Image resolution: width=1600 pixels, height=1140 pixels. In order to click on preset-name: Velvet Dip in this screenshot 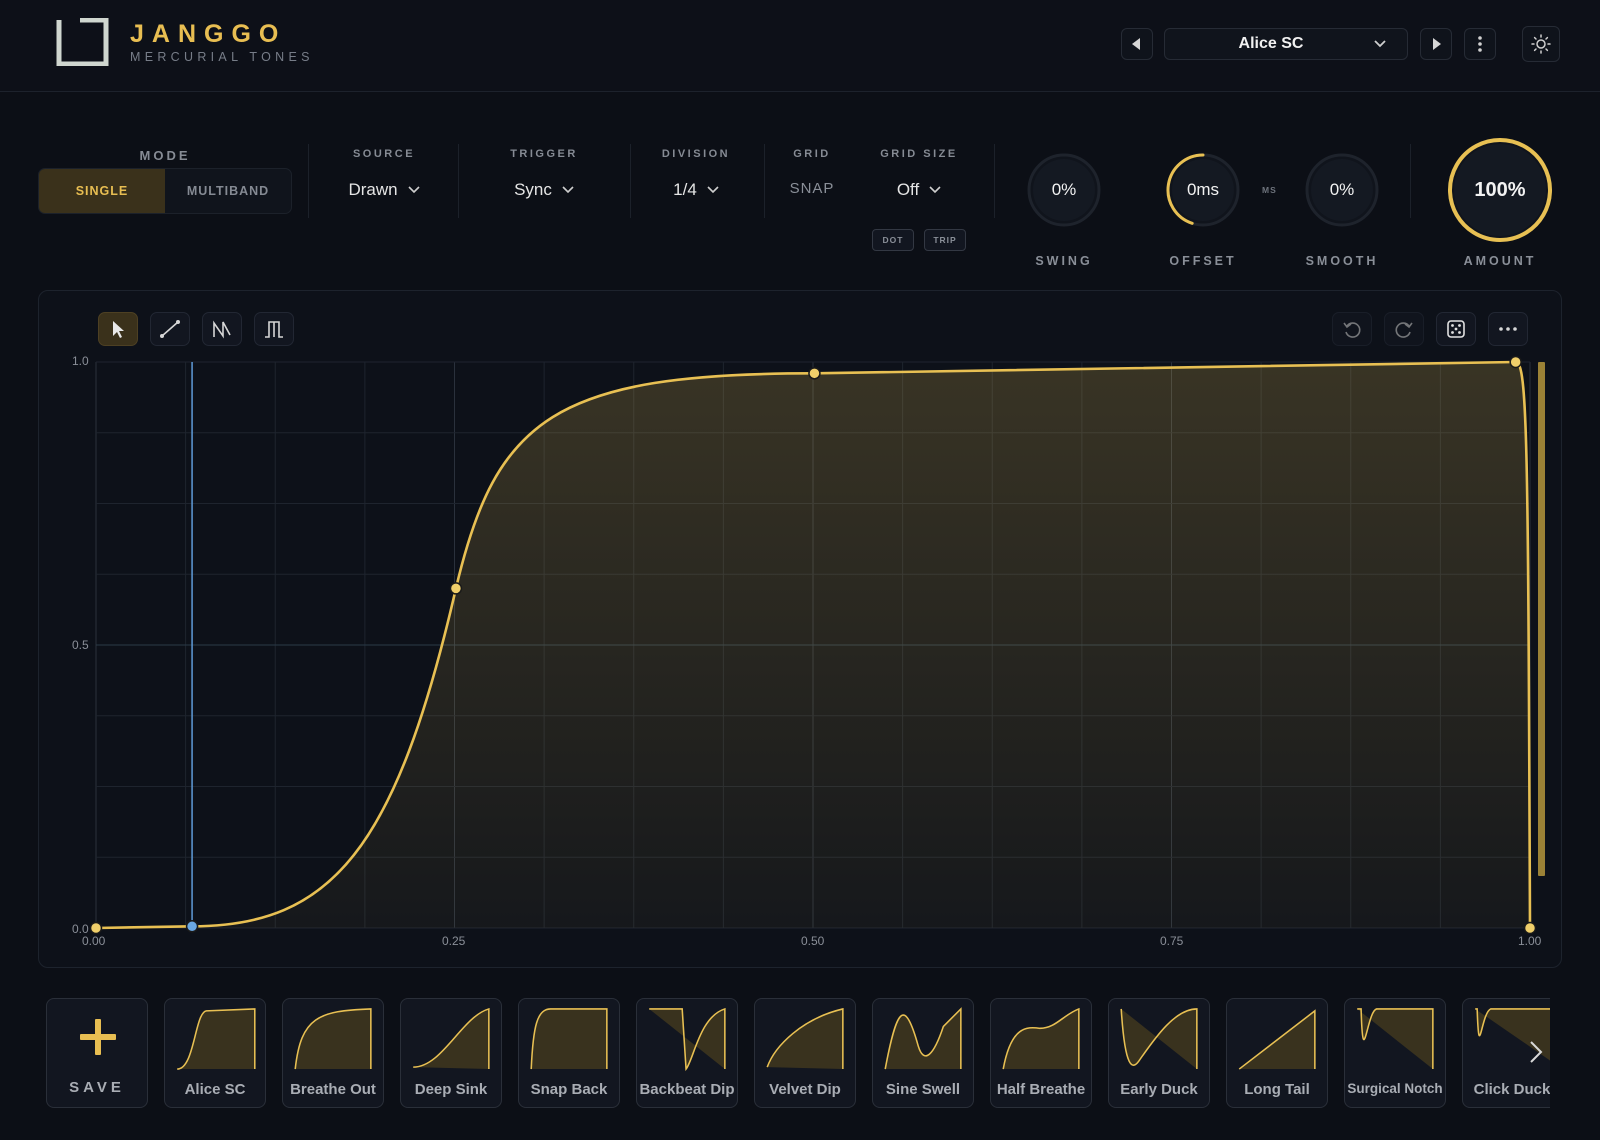, I will do `click(805, 1089)`.